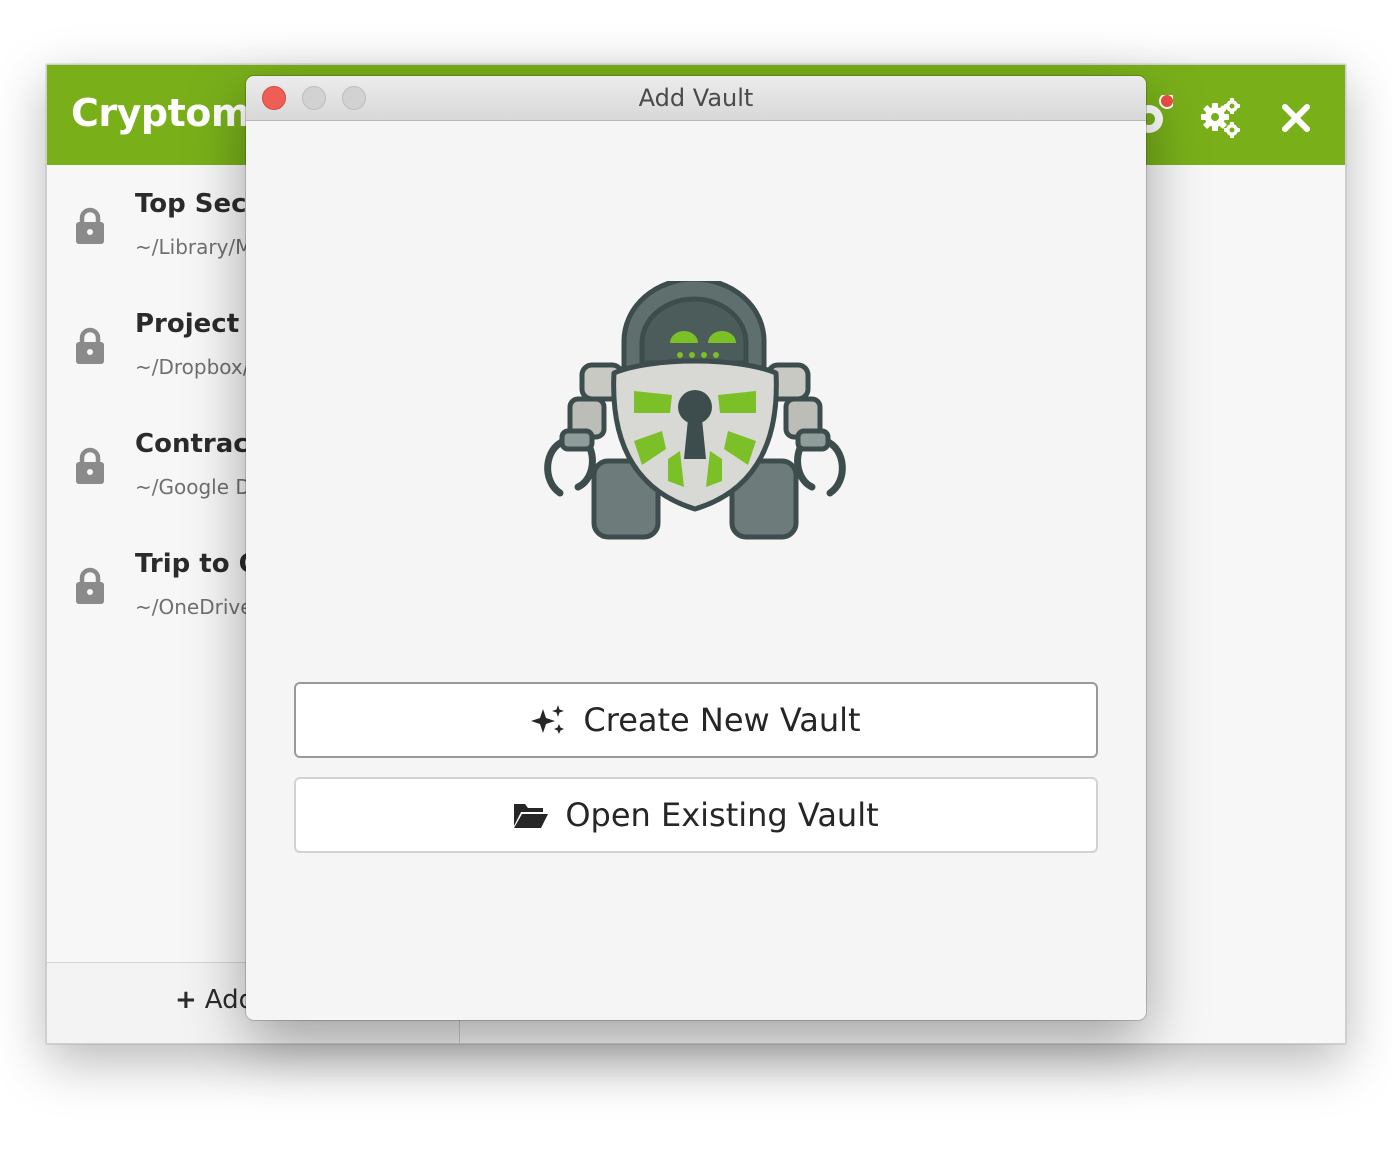 The image size is (1392, 1168). I want to click on add-vault-button: + Add, so click(215, 1000).